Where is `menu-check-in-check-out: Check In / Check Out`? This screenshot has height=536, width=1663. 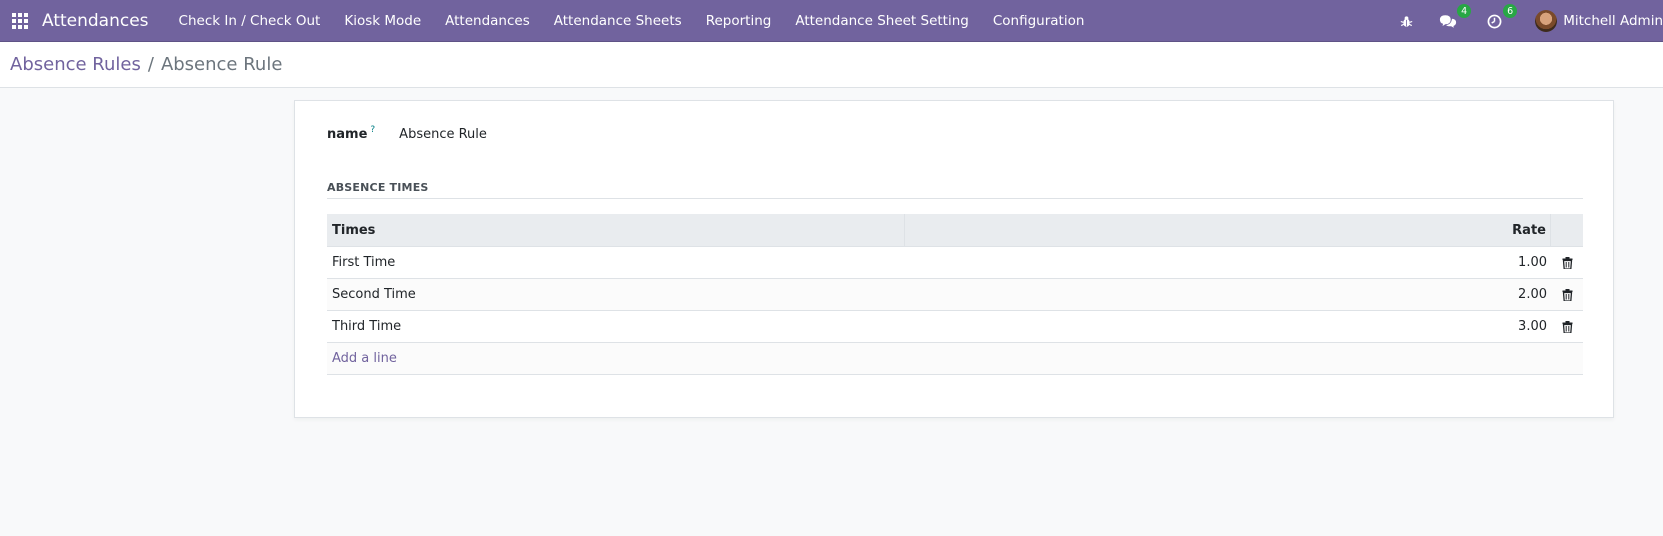 menu-check-in-check-out: Check In / Check Out is located at coordinates (250, 21).